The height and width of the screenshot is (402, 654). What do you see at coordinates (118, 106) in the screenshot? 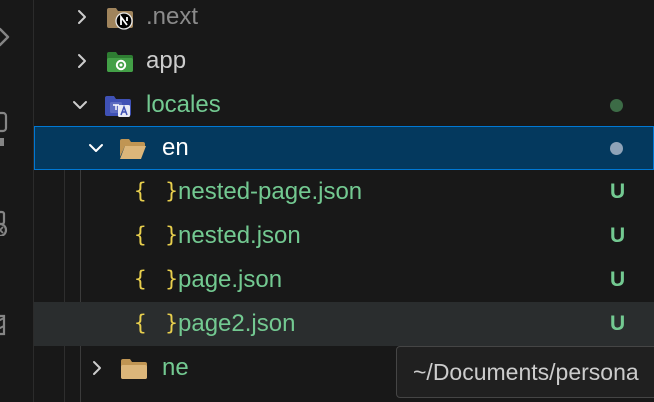
I see `locales-folder-icon` at bounding box center [118, 106].